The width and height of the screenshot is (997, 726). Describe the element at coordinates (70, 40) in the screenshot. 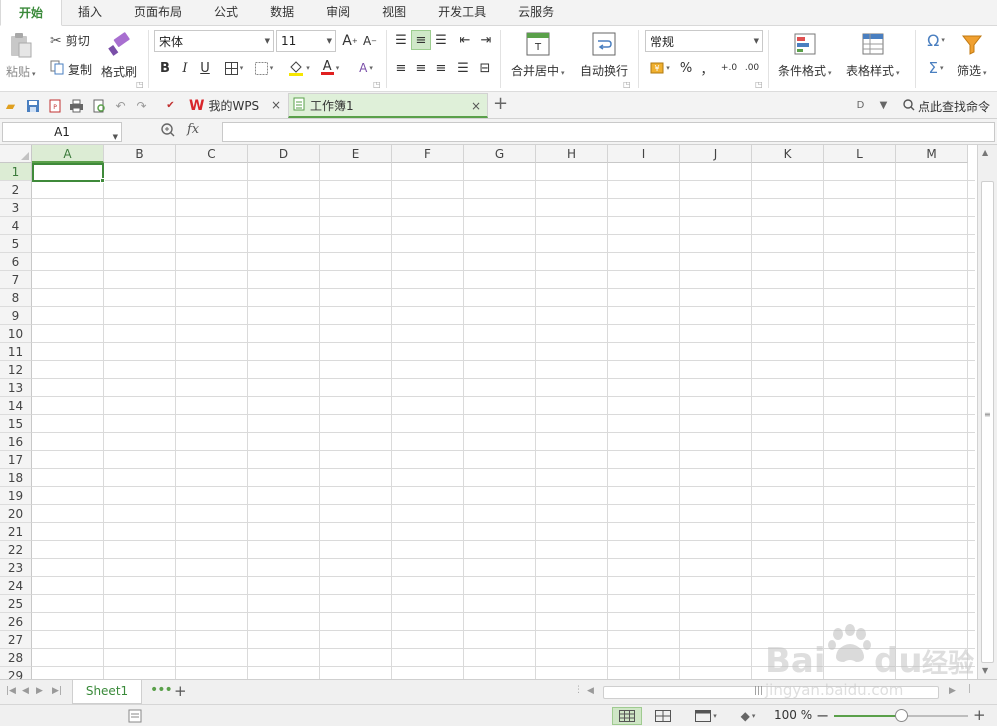

I see `cut-button: ✂ 剪切` at that location.